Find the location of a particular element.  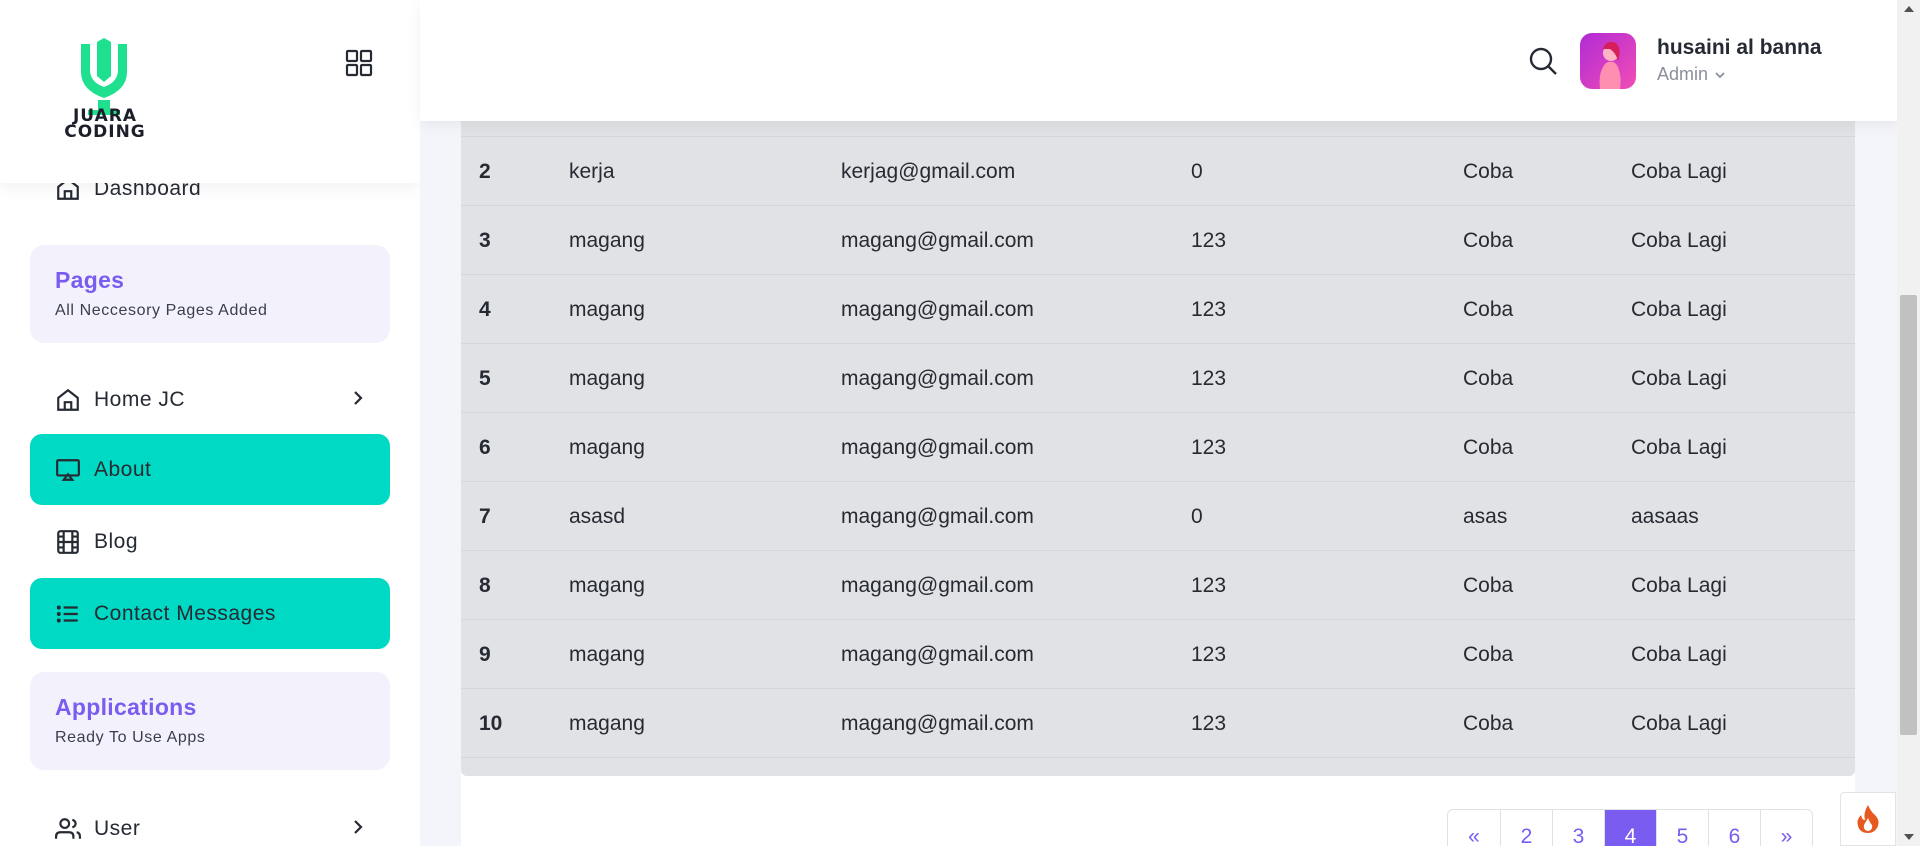

pagination-page-3: 3 is located at coordinates (1578, 828).